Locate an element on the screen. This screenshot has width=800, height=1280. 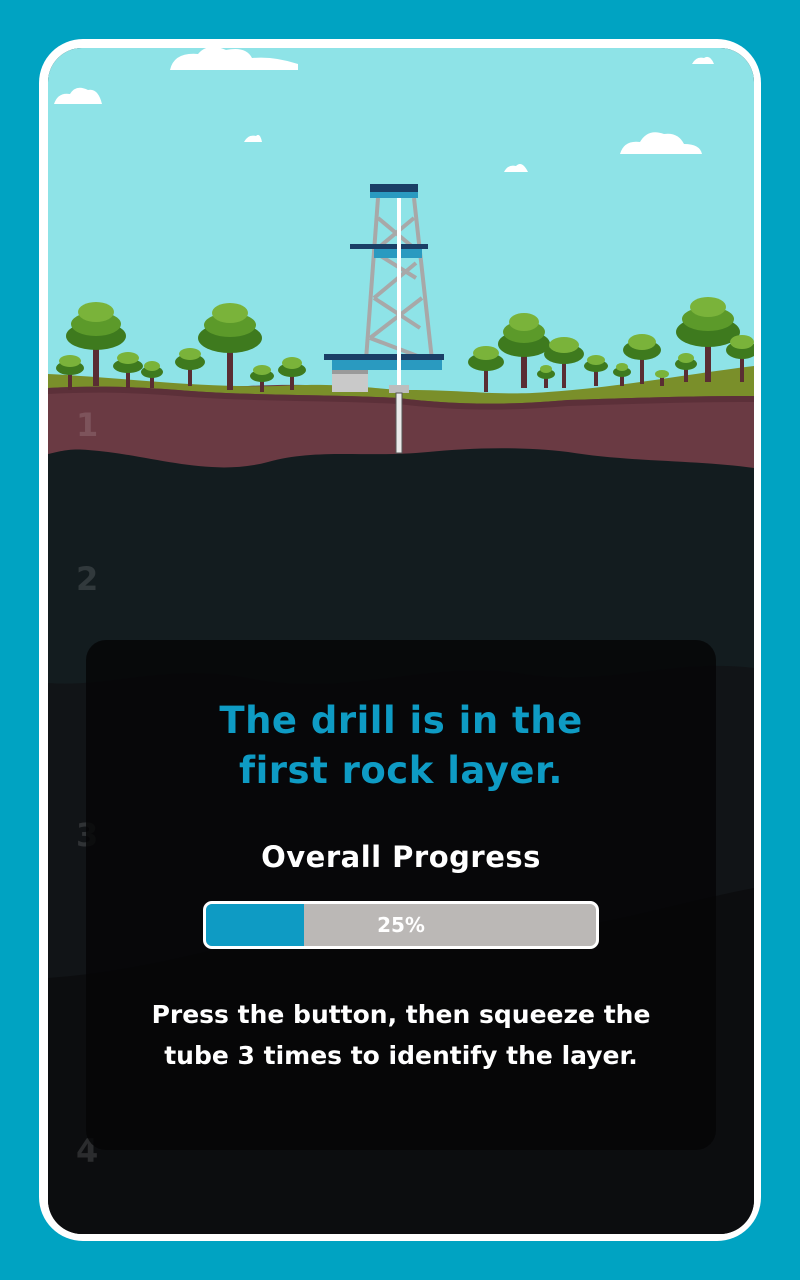
instructions-line-2: tube 3 times to identify the layer. is located at coordinates (401, 1055).